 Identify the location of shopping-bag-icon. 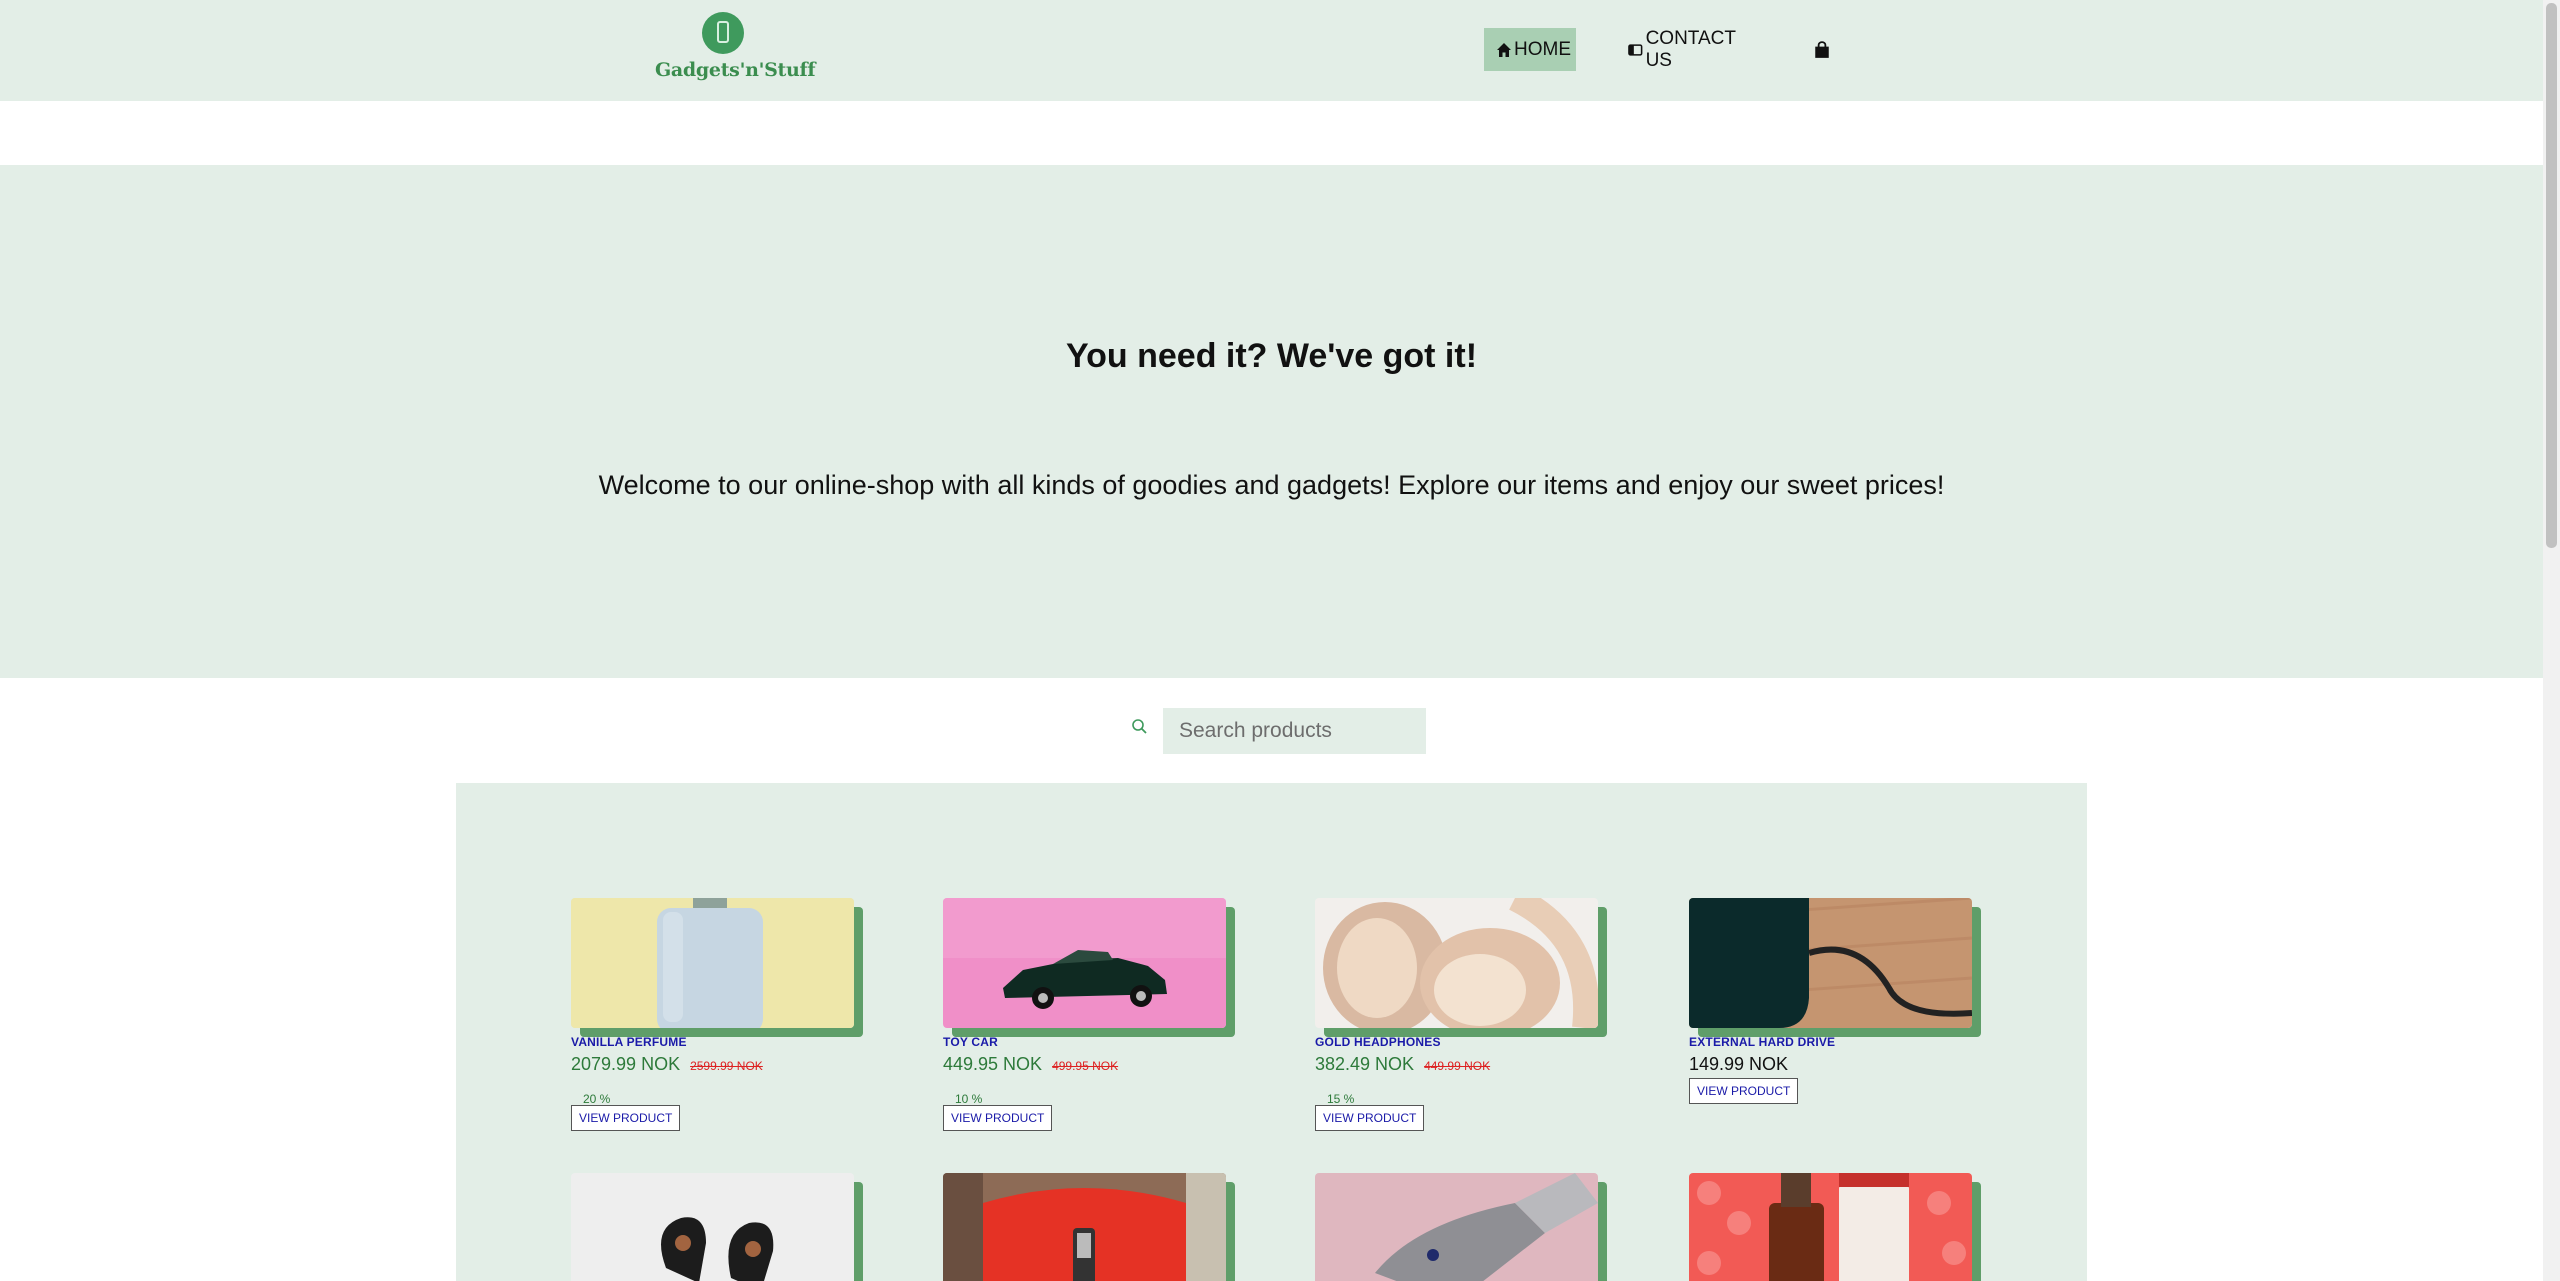
(1822, 49).